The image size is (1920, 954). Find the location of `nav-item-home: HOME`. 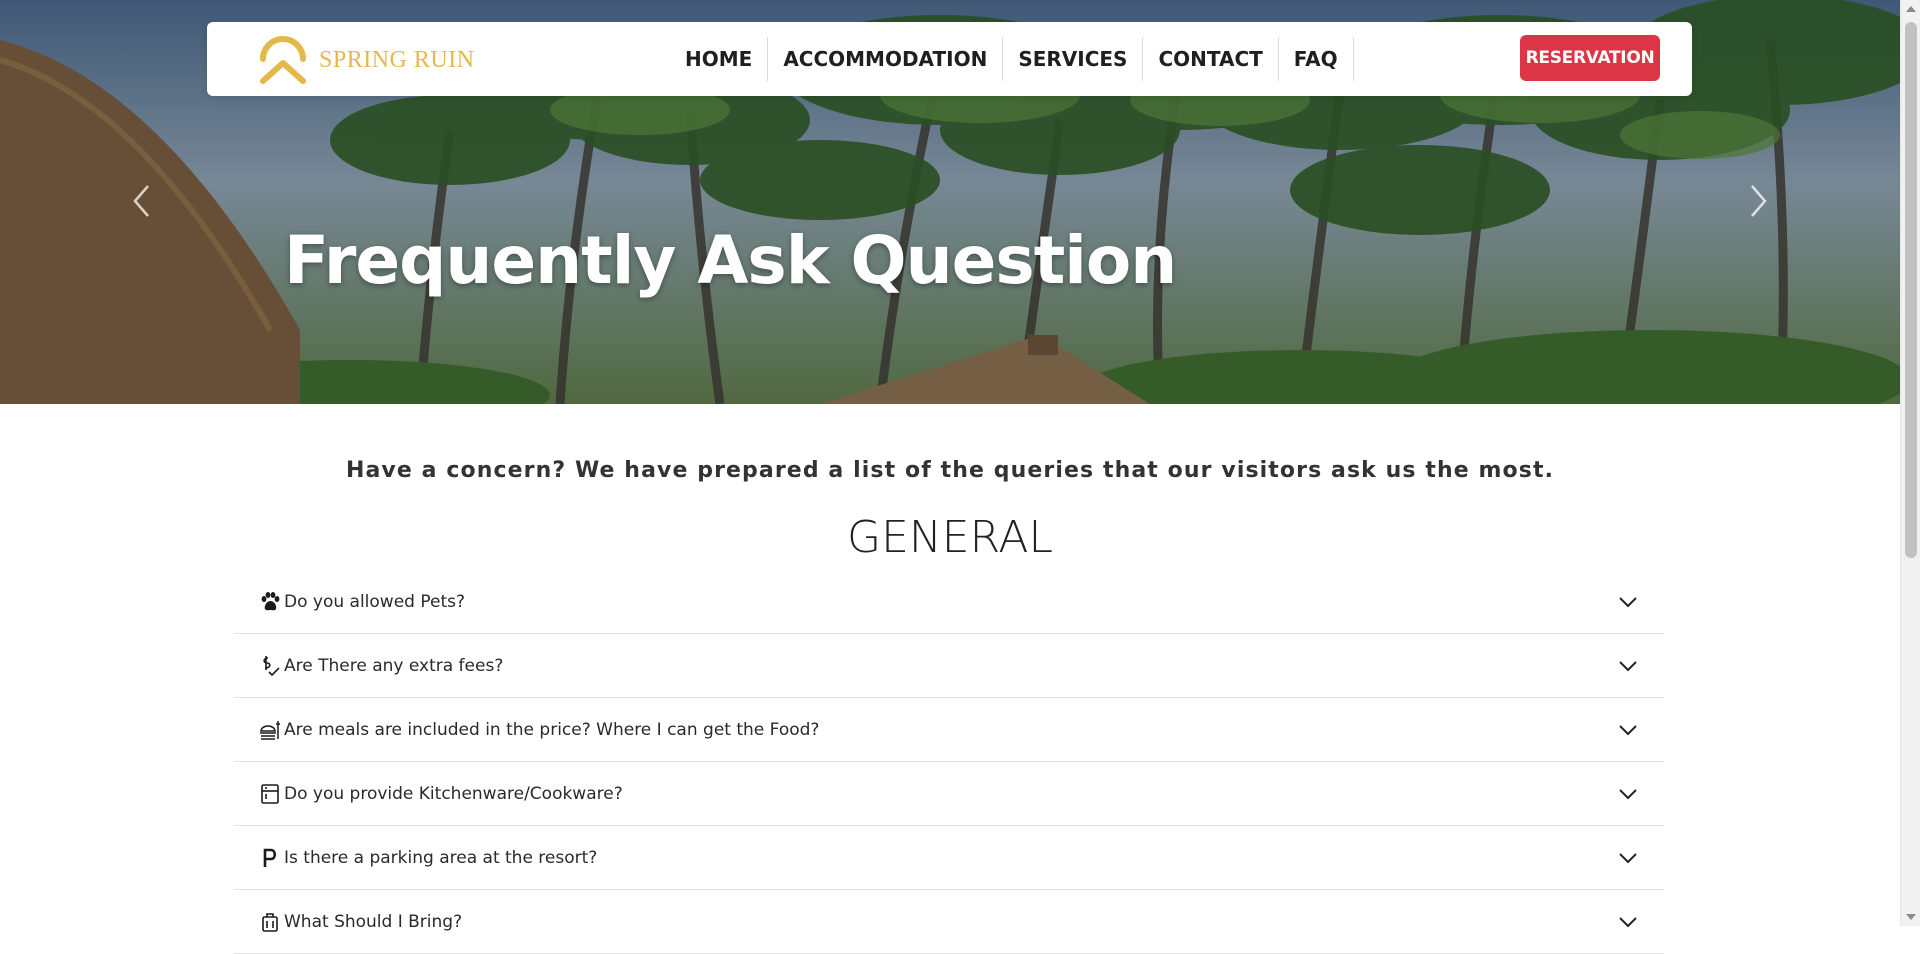

nav-item-home: HOME is located at coordinates (719, 59).